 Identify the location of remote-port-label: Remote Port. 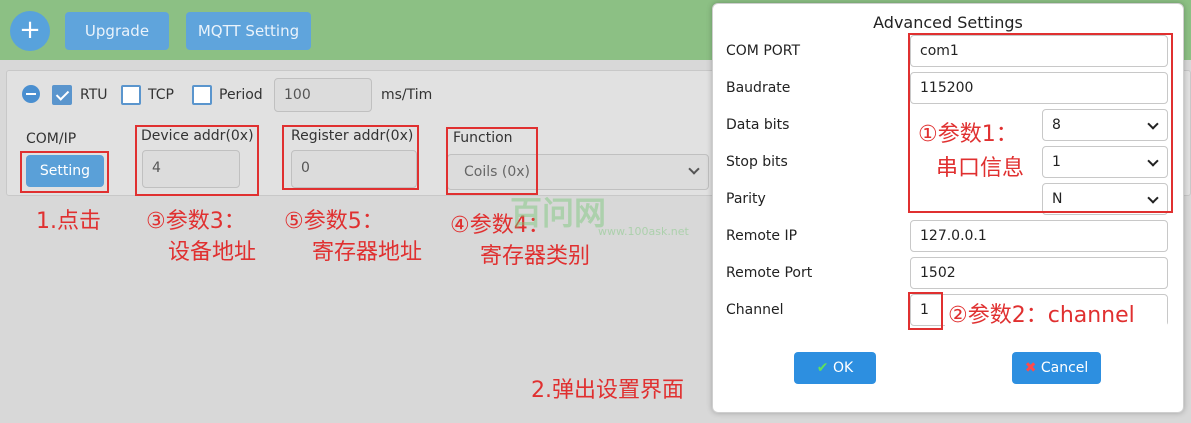
(769, 273).